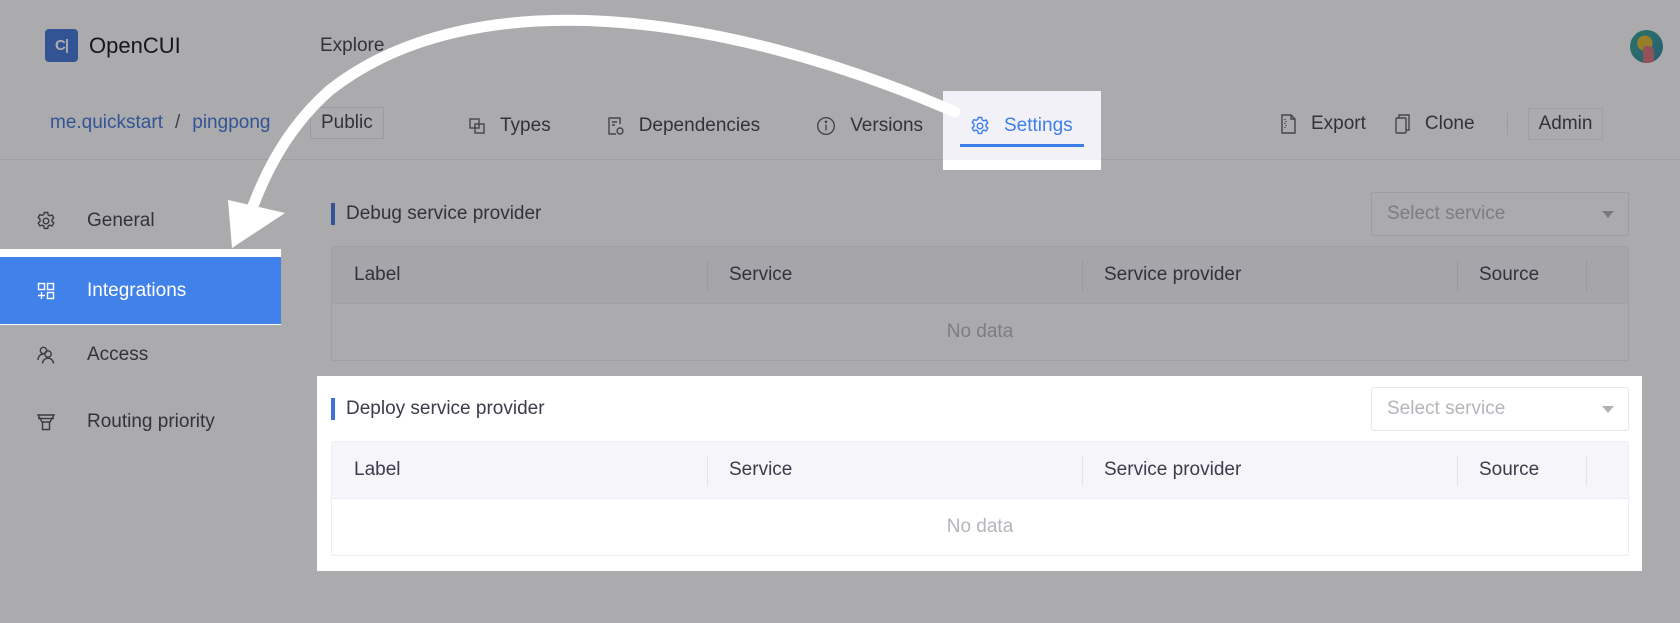 This screenshot has height=623, width=1680. Describe the element at coordinates (1646, 46) in the screenshot. I see `user-avatar` at that location.